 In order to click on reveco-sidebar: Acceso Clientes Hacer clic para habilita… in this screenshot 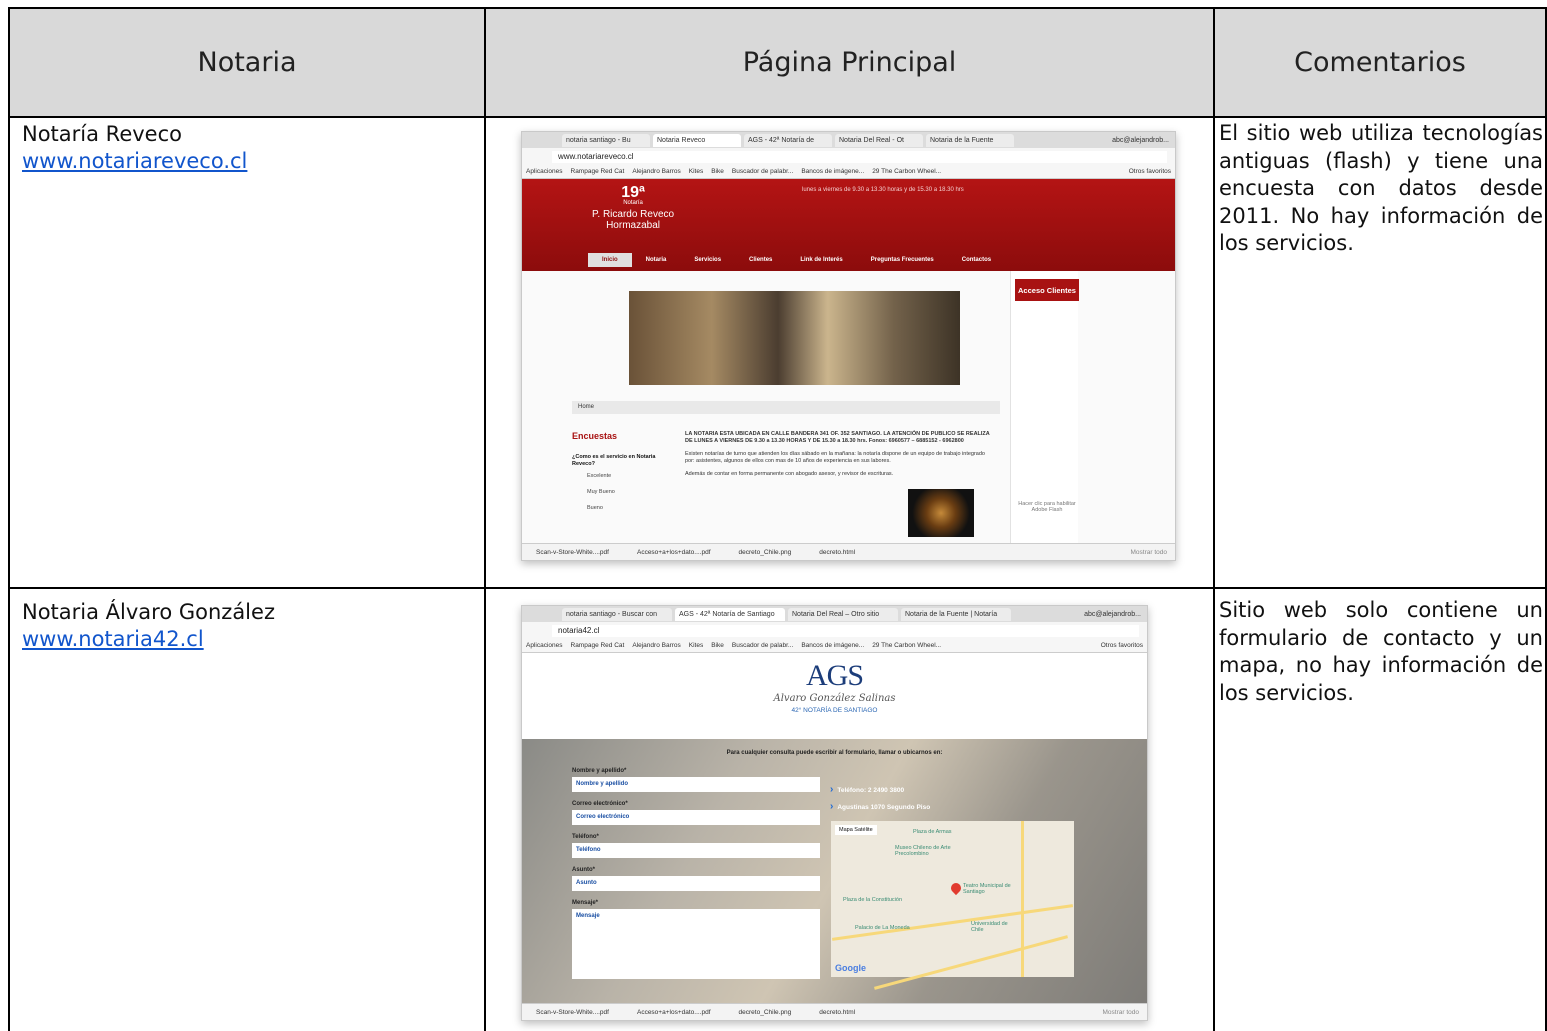, I will do `click(1044, 407)`.